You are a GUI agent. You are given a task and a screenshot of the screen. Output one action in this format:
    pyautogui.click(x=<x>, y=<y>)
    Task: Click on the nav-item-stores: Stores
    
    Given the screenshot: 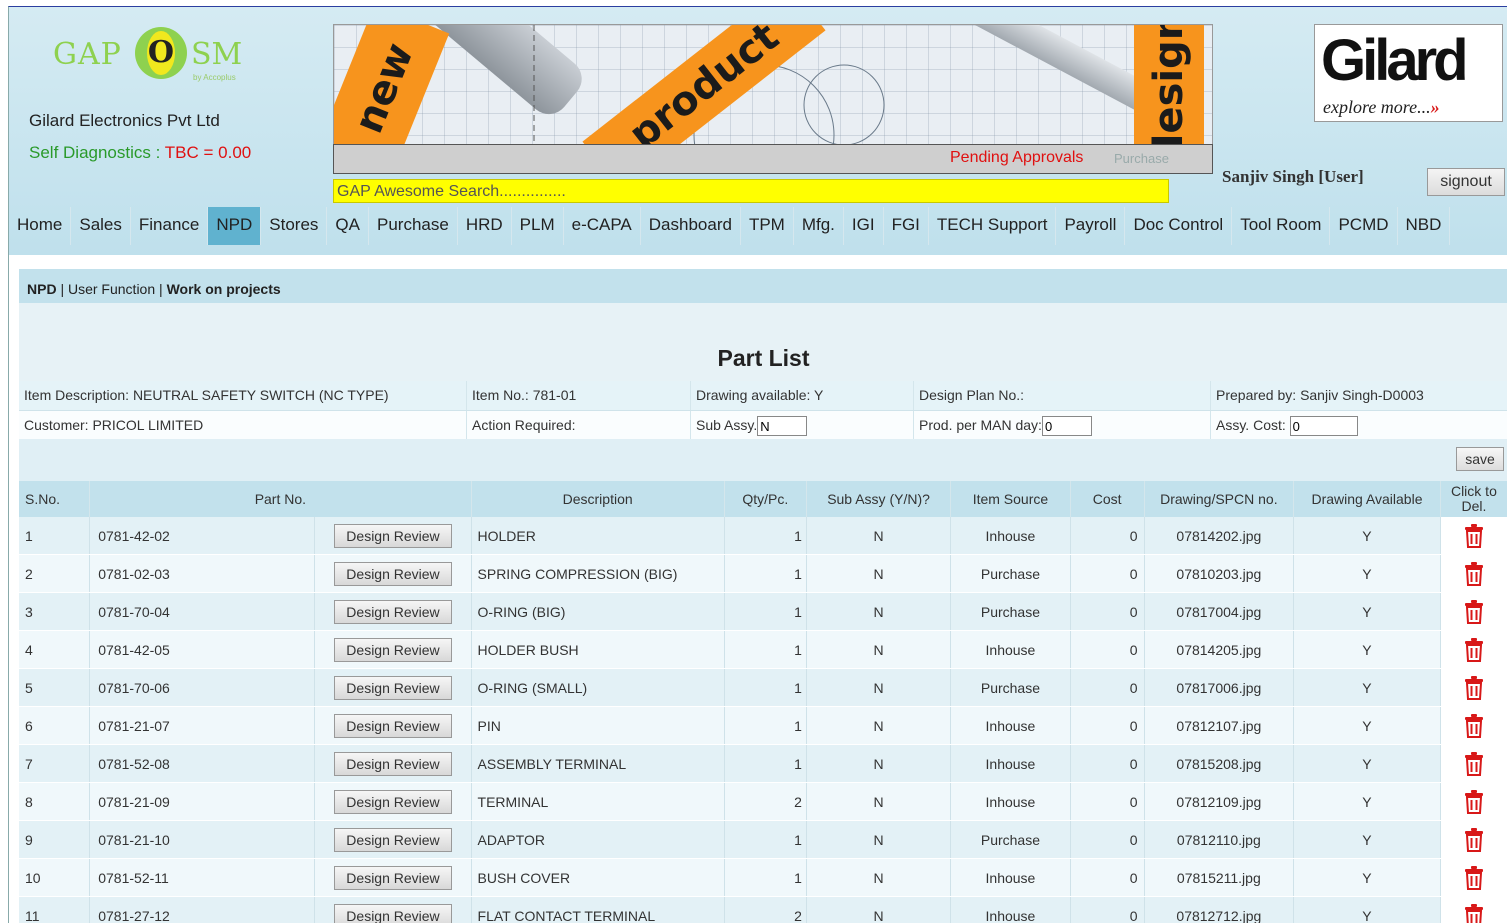 What is the action you would take?
    pyautogui.click(x=294, y=226)
    